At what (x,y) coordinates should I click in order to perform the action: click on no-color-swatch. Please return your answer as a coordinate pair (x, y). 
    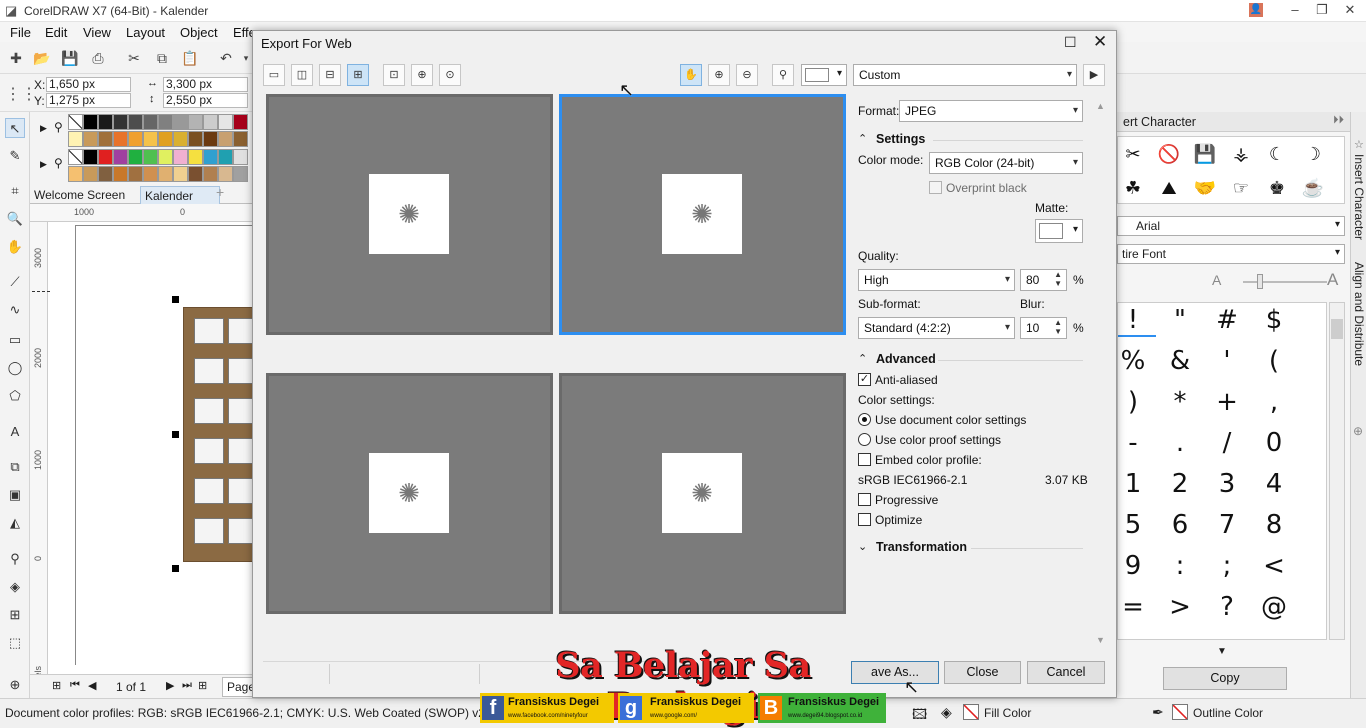
    Looking at the image, I should click on (75, 157).